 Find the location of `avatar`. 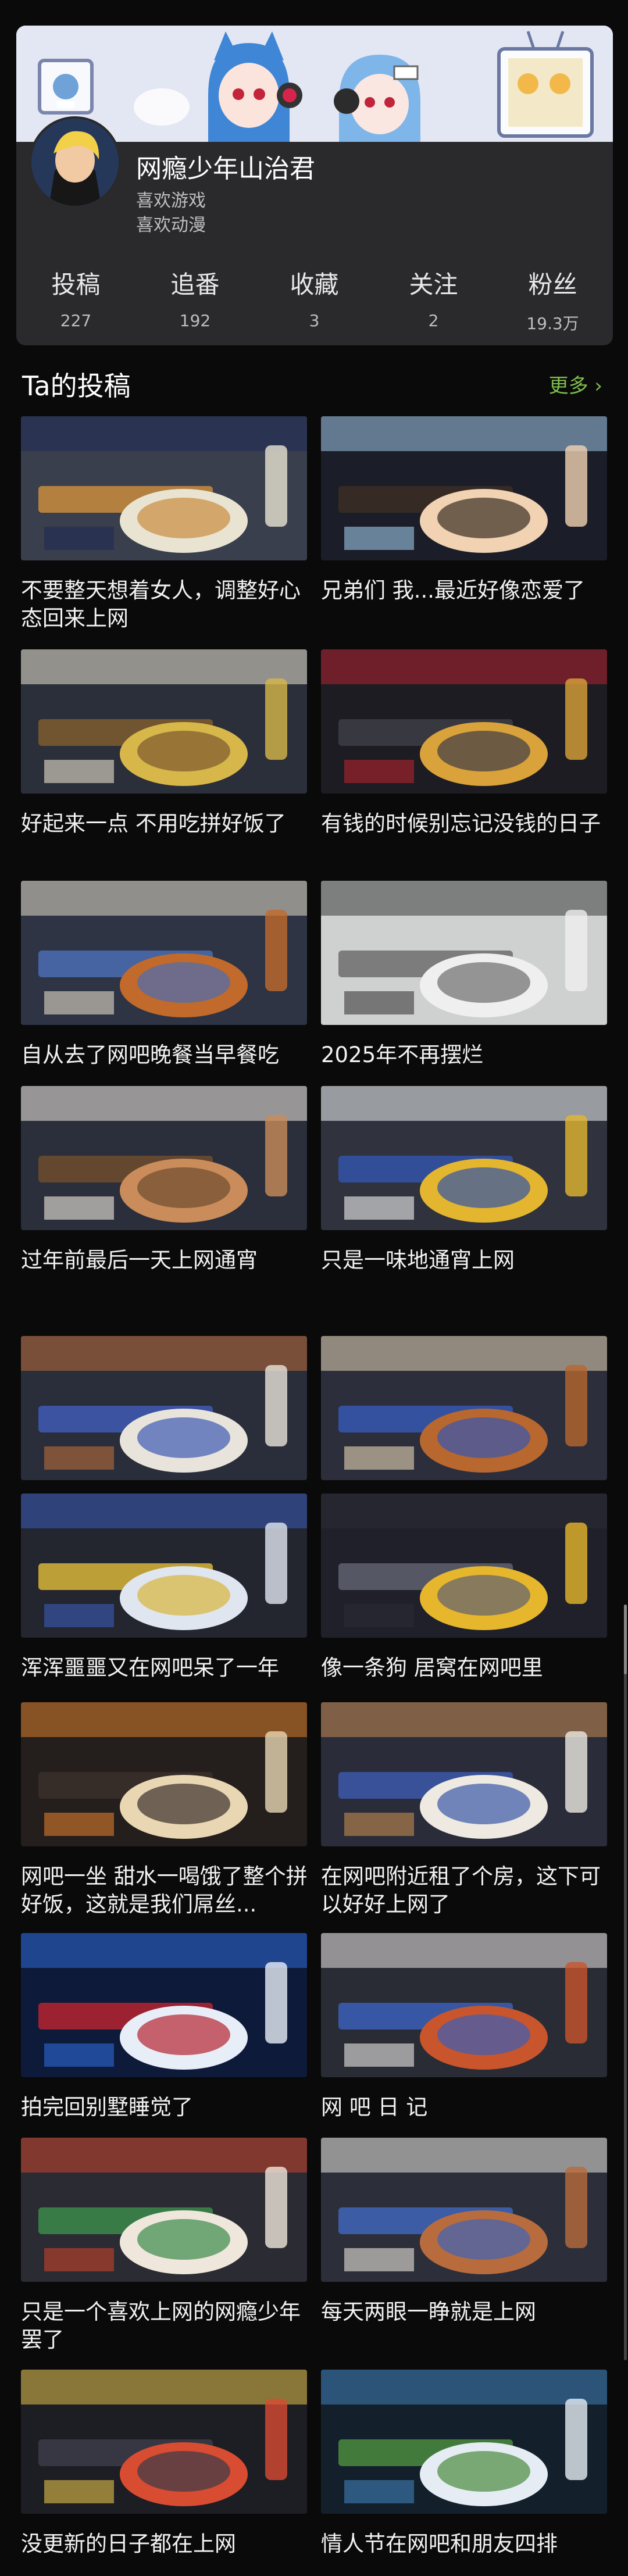

avatar is located at coordinates (75, 162).